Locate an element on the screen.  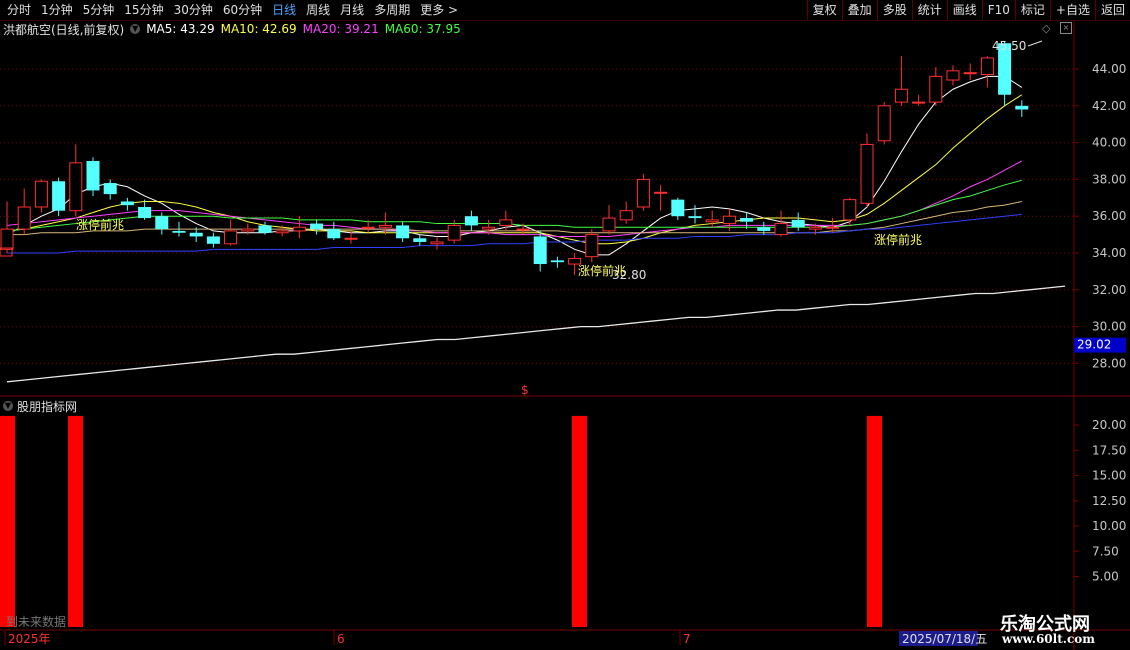
period-tab-10: 更多 > is located at coordinates (439, 10).